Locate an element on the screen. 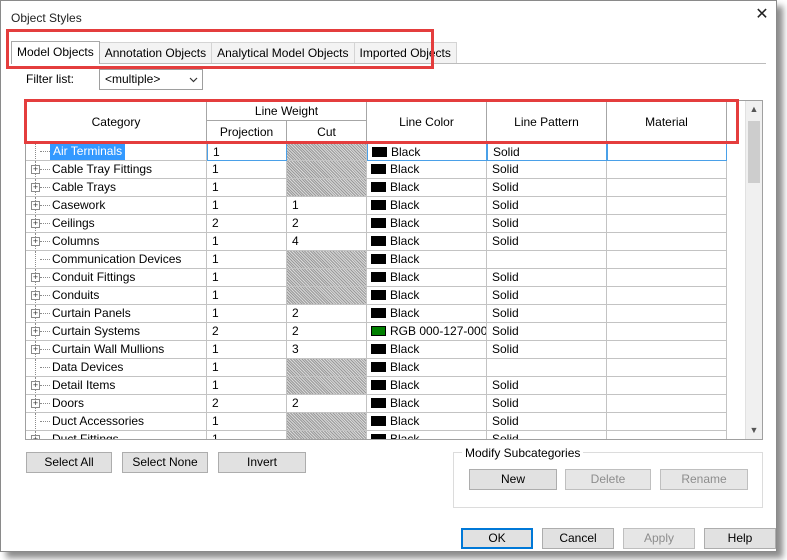  table-row: Communication Devices 1 Black is located at coordinates (377, 260).